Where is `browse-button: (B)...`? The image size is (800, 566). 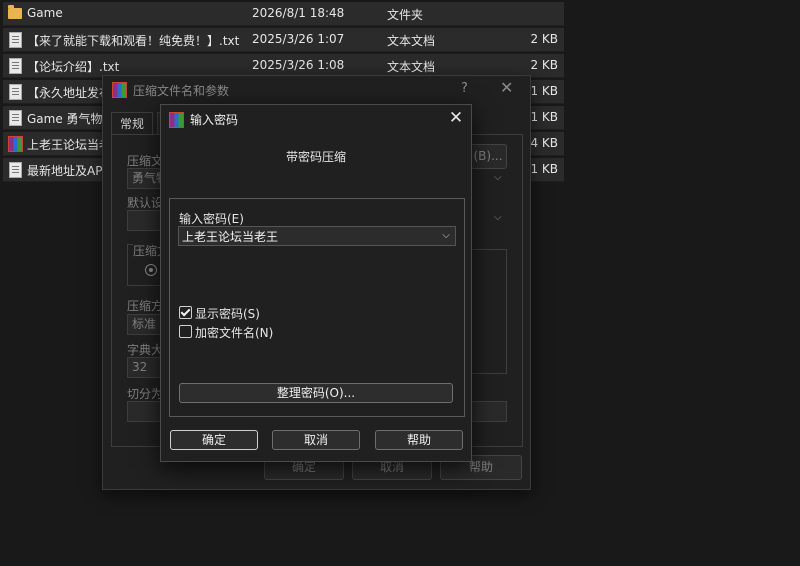 browse-button: (B)... is located at coordinates (488, 156).